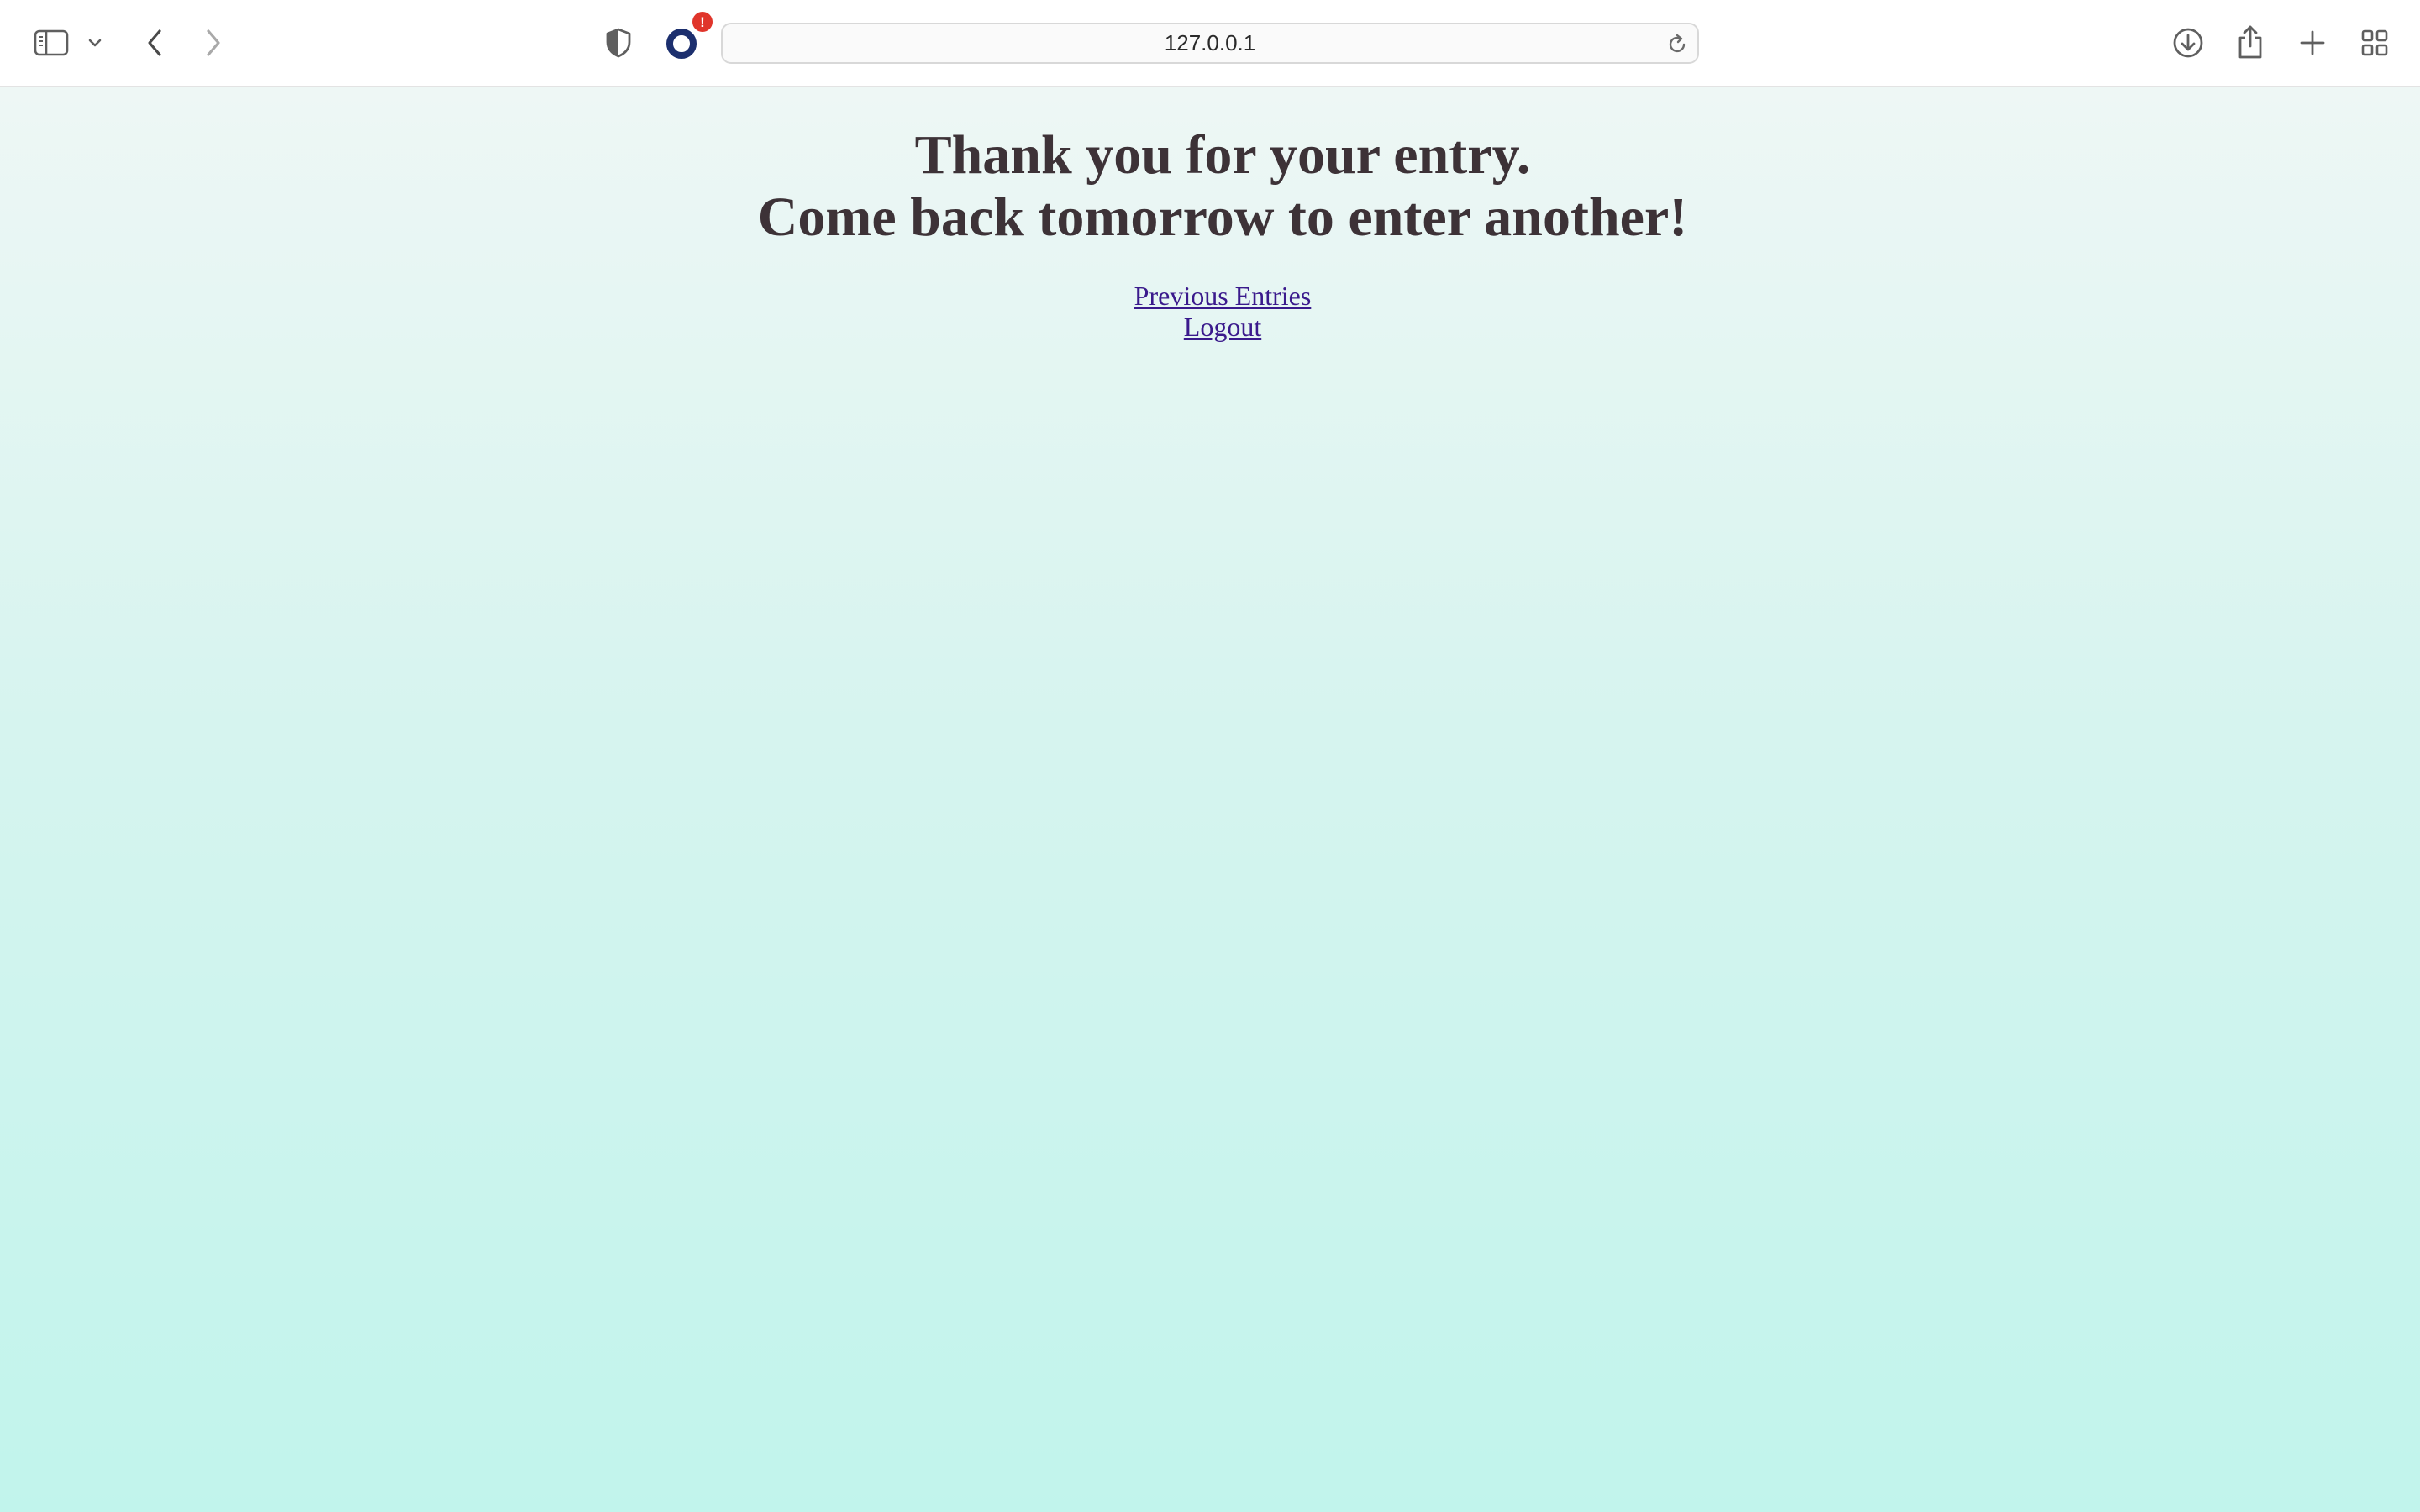 Image resolution: width=2420 pixels, height=1512 pixels. What do you see at coordinates (1677, 46) in the screenshot?
I see `reload-icon` at bounding box center [1677, 46].